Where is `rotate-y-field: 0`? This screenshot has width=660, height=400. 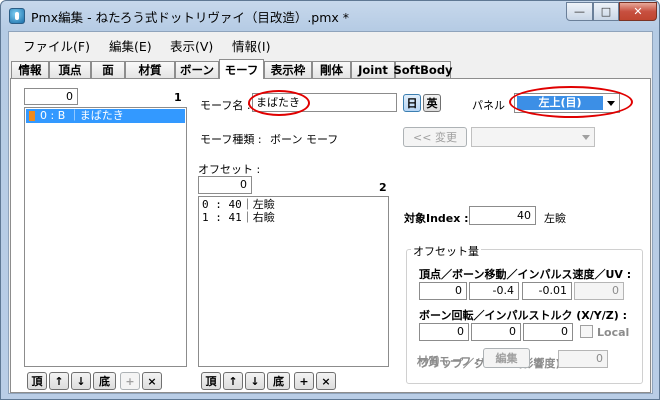
rotate-y-field: 0 is located at coordinates (496, 332).